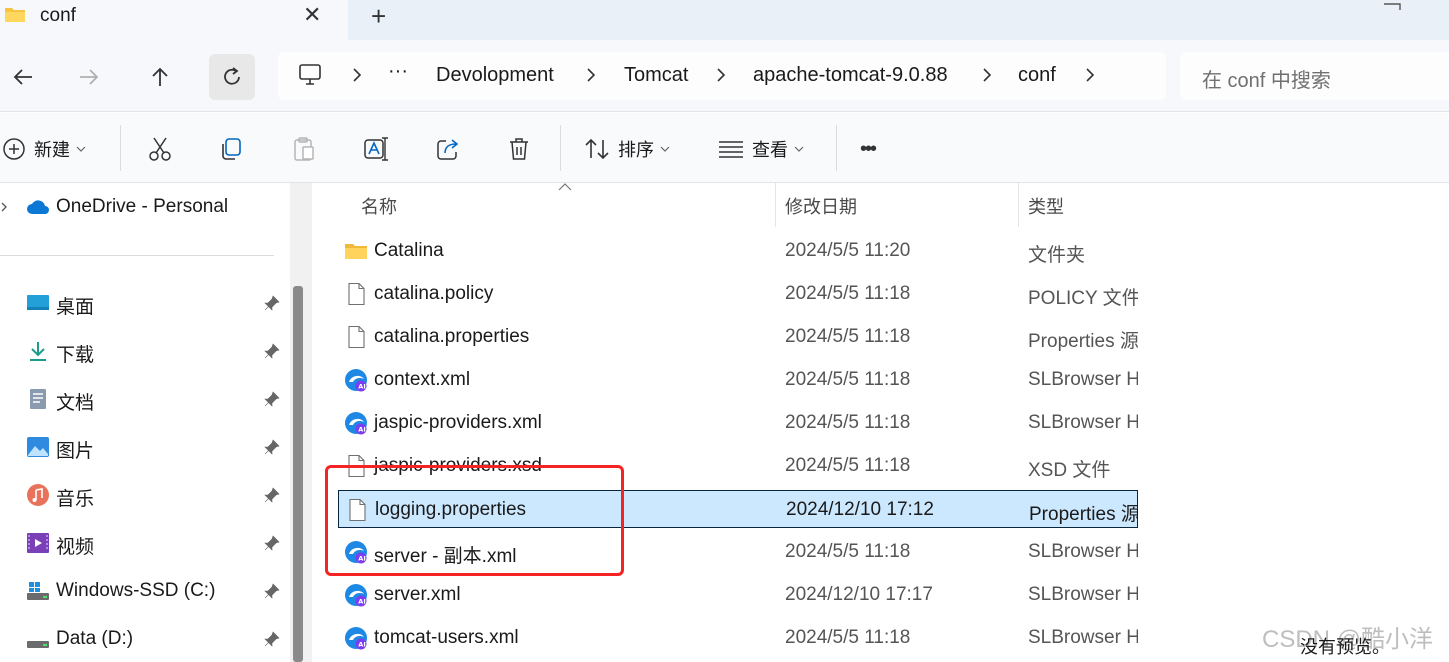  Describe the element at coordinates (136, 590) in the screenshot. I see `sidebar-label: Windows-SSD (C:)` at that location.